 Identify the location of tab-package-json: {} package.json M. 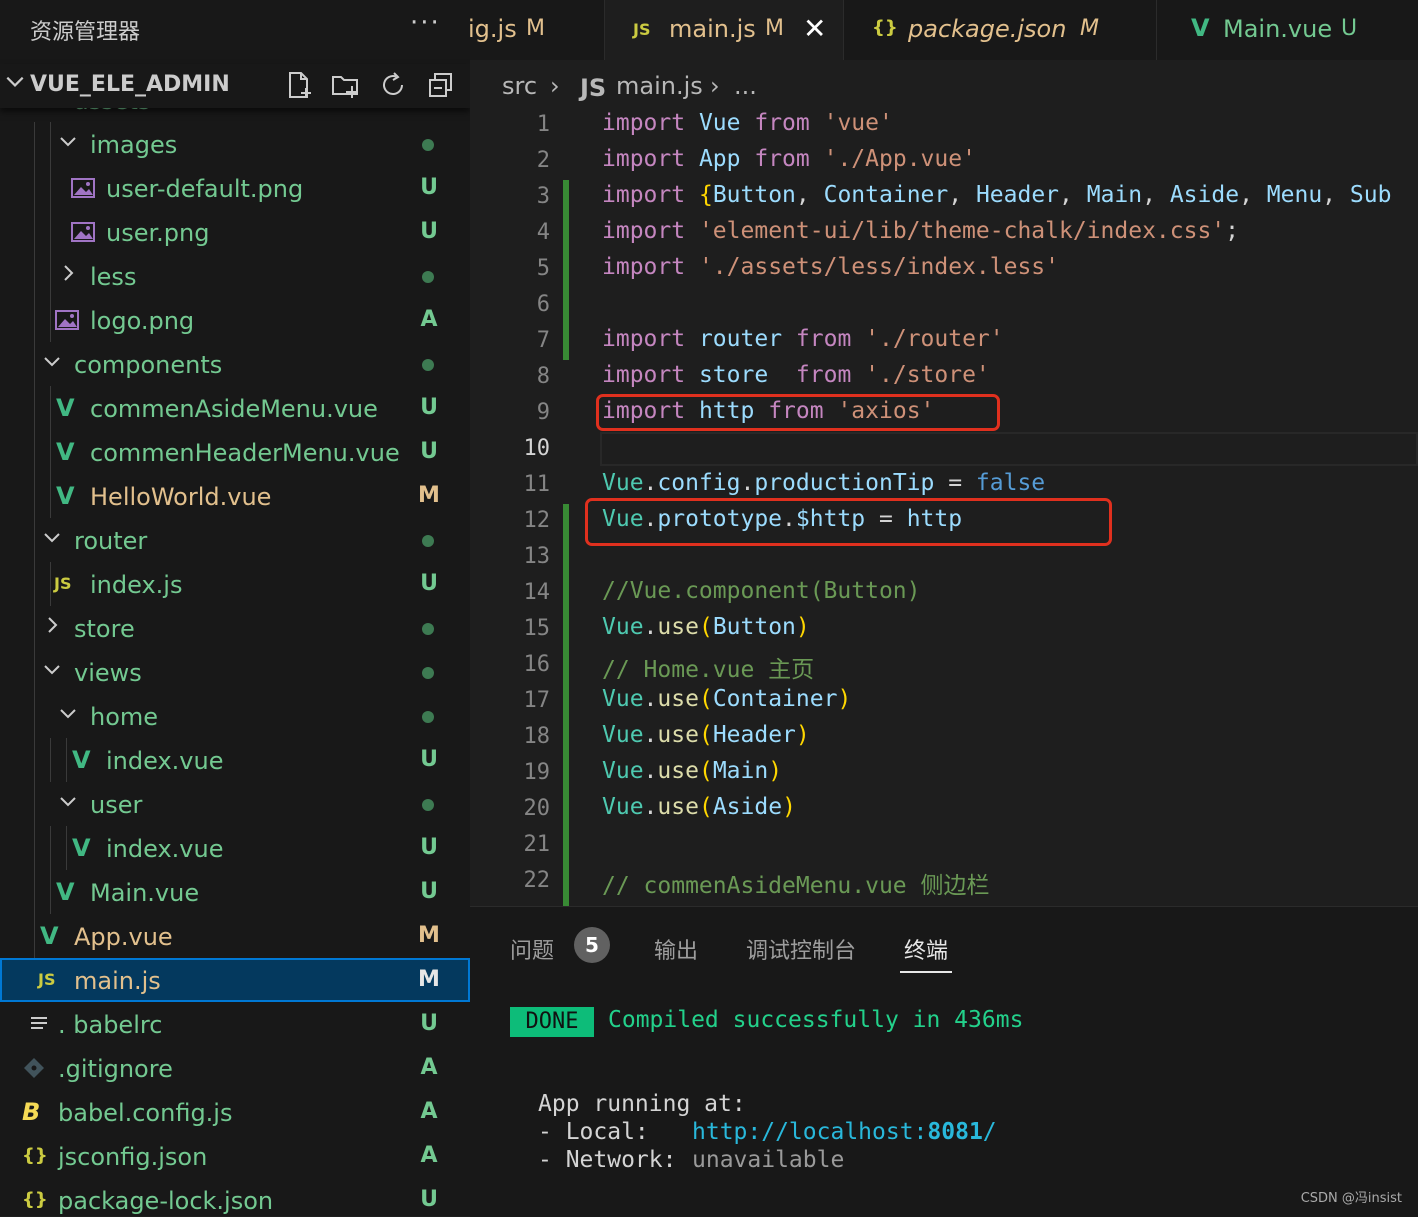
(1000, 30).